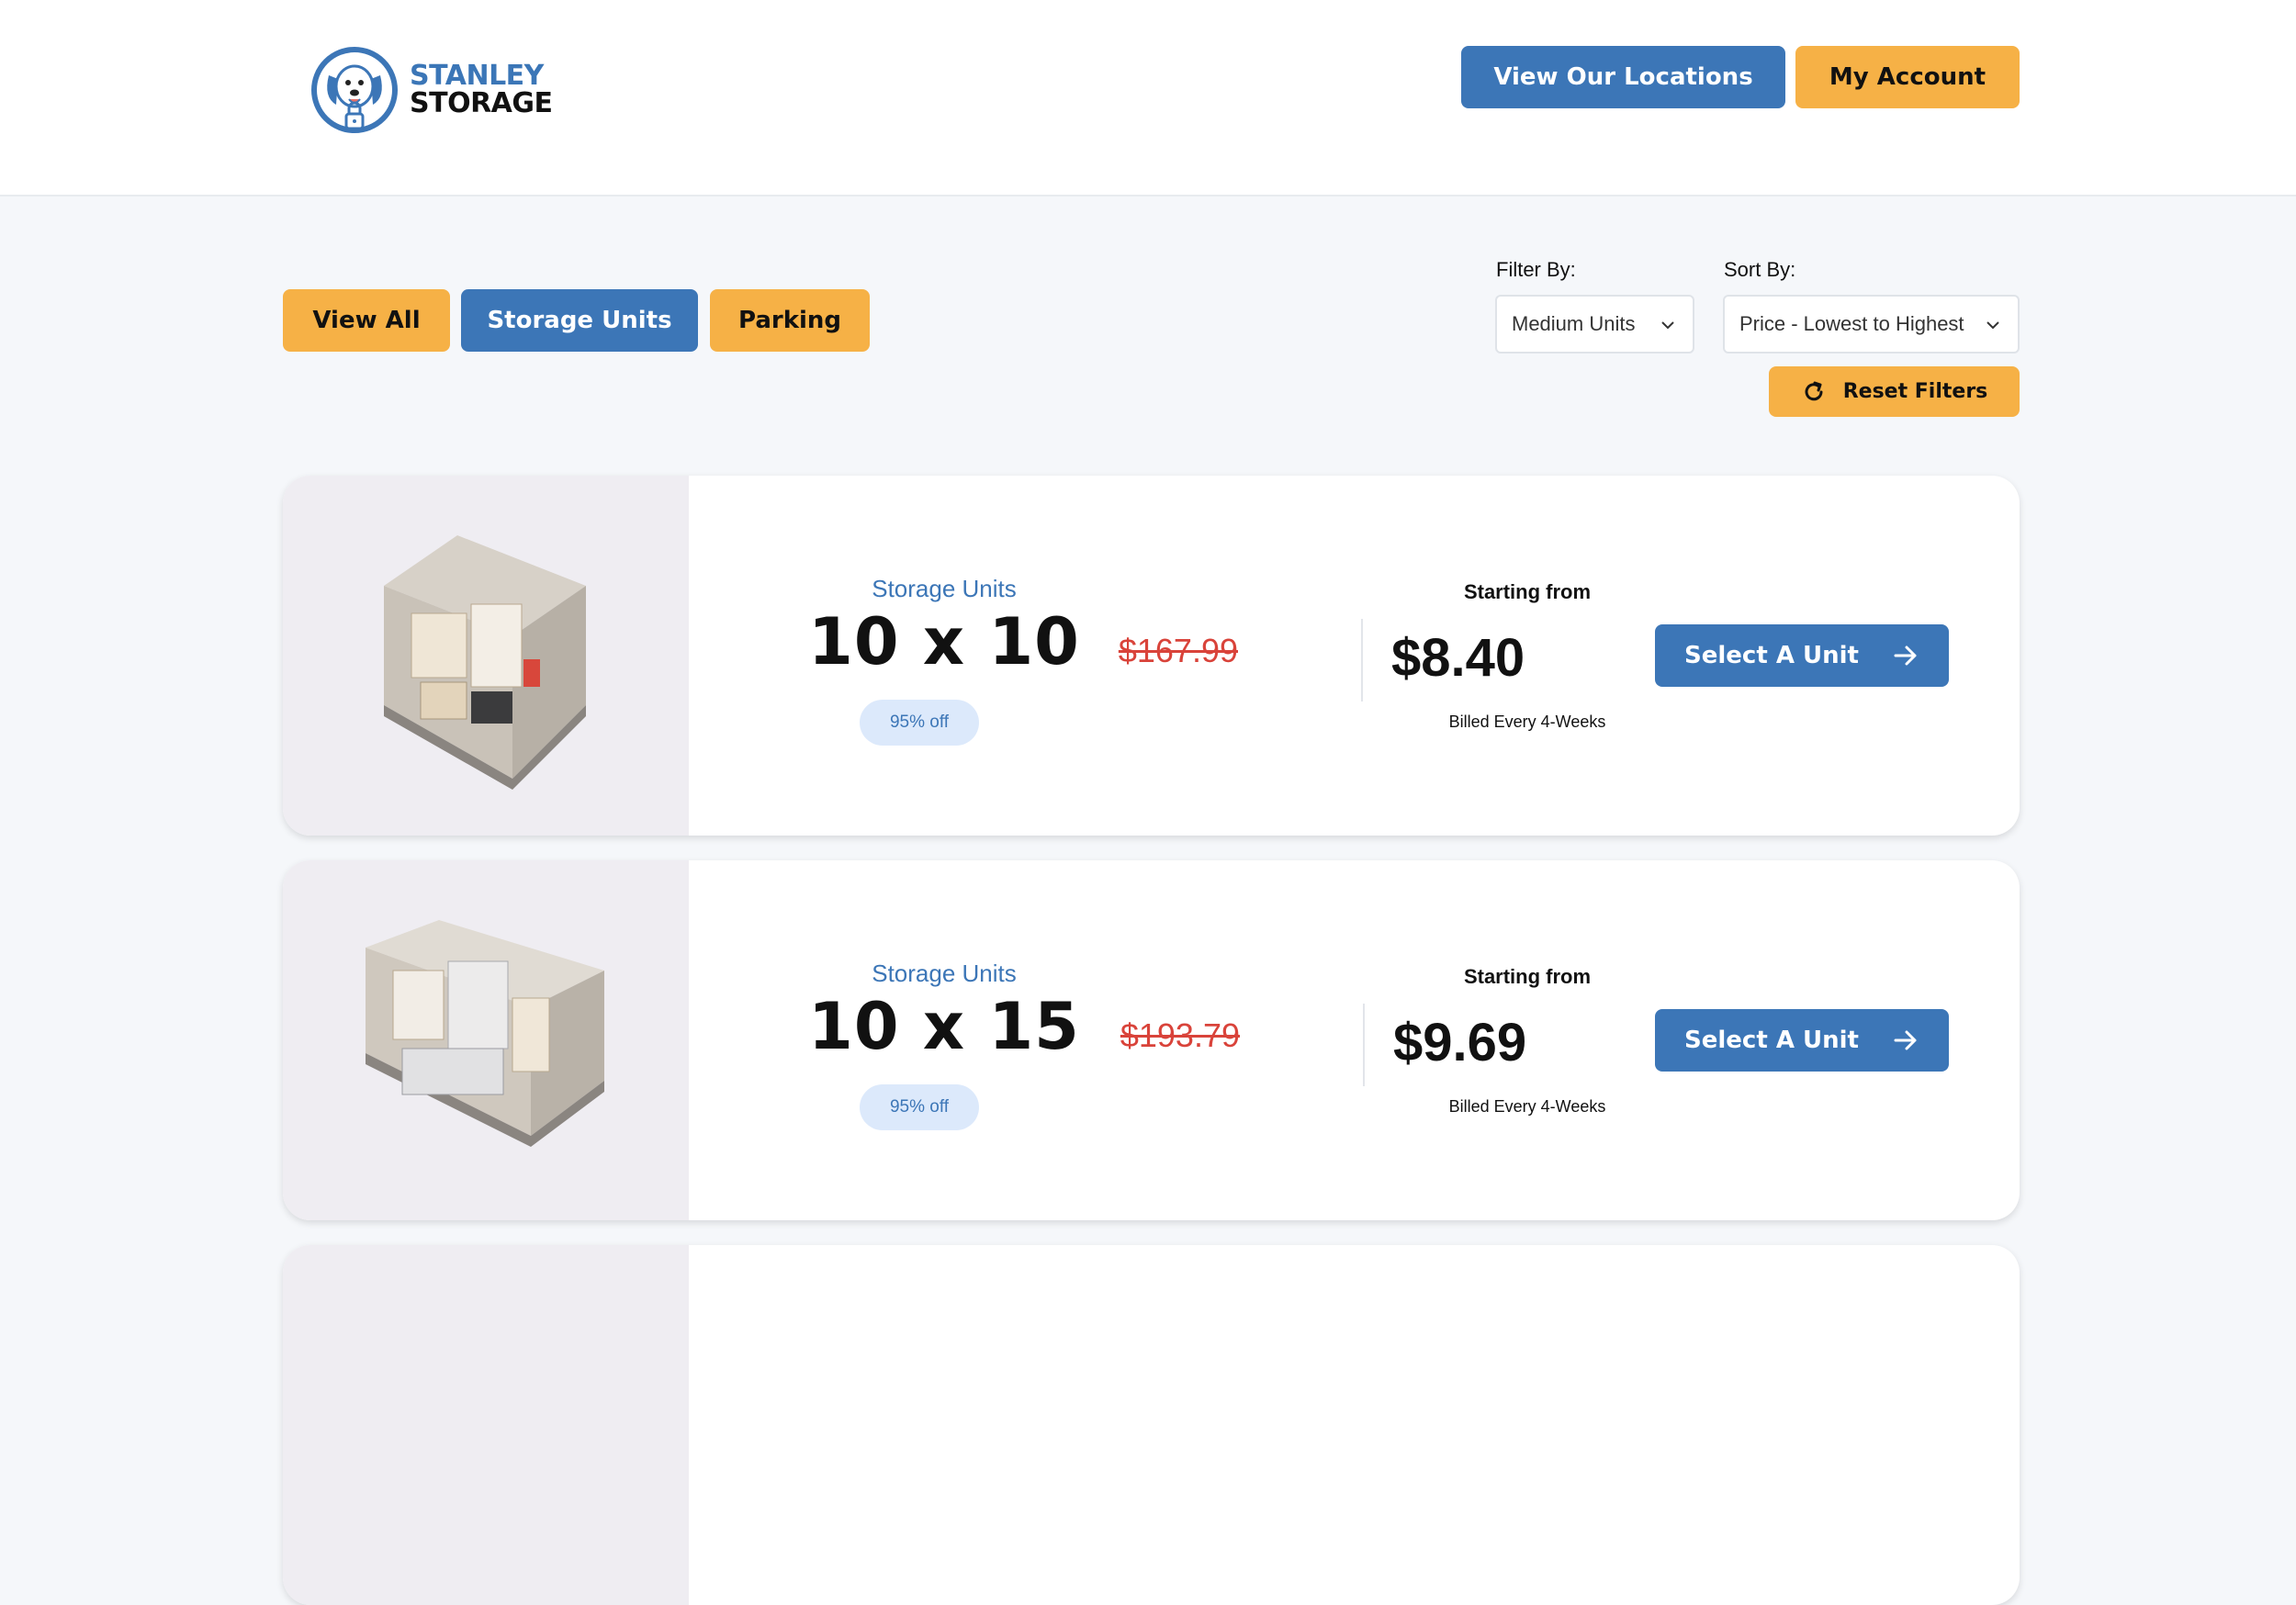 The image size is (2296, 1605). Describe the element at coordinates (790, 320) in the screenshot. I see `tab-parking: Parking` at that location.